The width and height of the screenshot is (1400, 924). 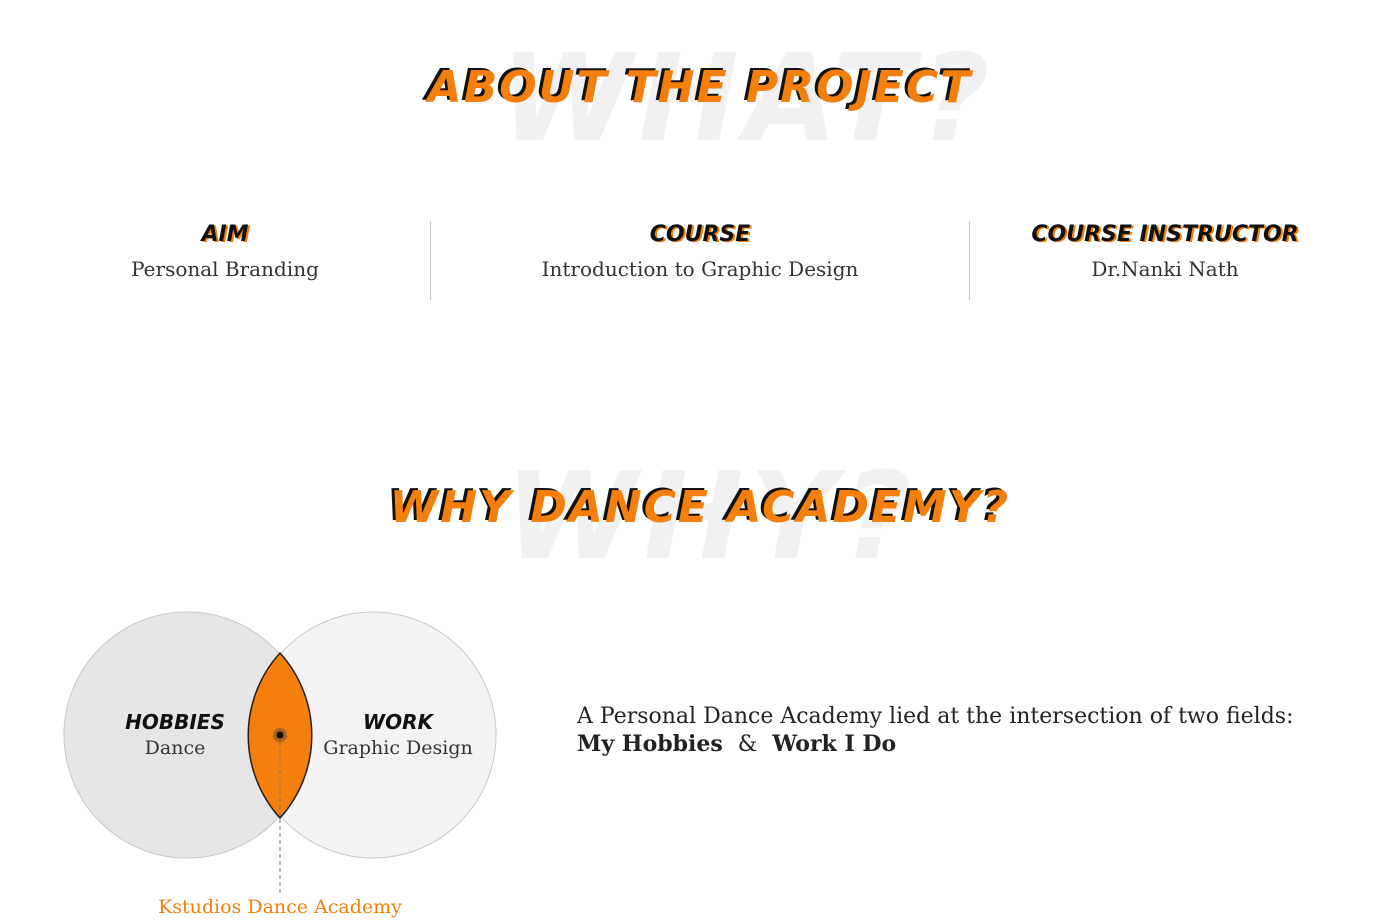 What do you see at coordinates (834, 744) in the screenshot?
I see `work-emphasis: Work I Do` at bounding box center [834, 744].